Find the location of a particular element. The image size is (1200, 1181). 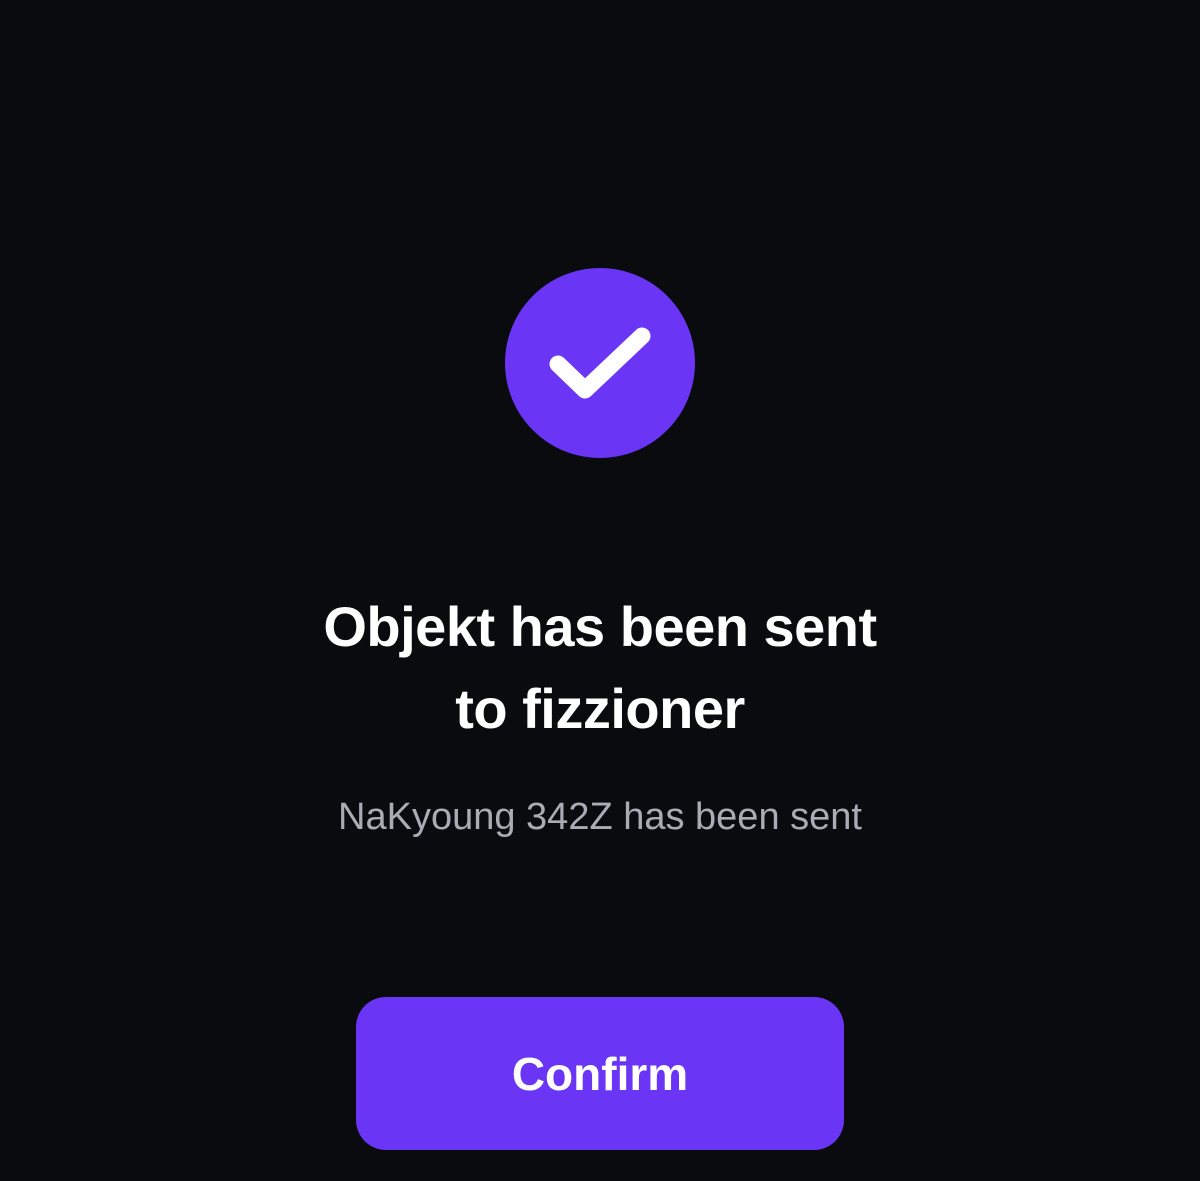

success-message: NaKyoung 342Z has been sent is located at coordinates (600, 817).